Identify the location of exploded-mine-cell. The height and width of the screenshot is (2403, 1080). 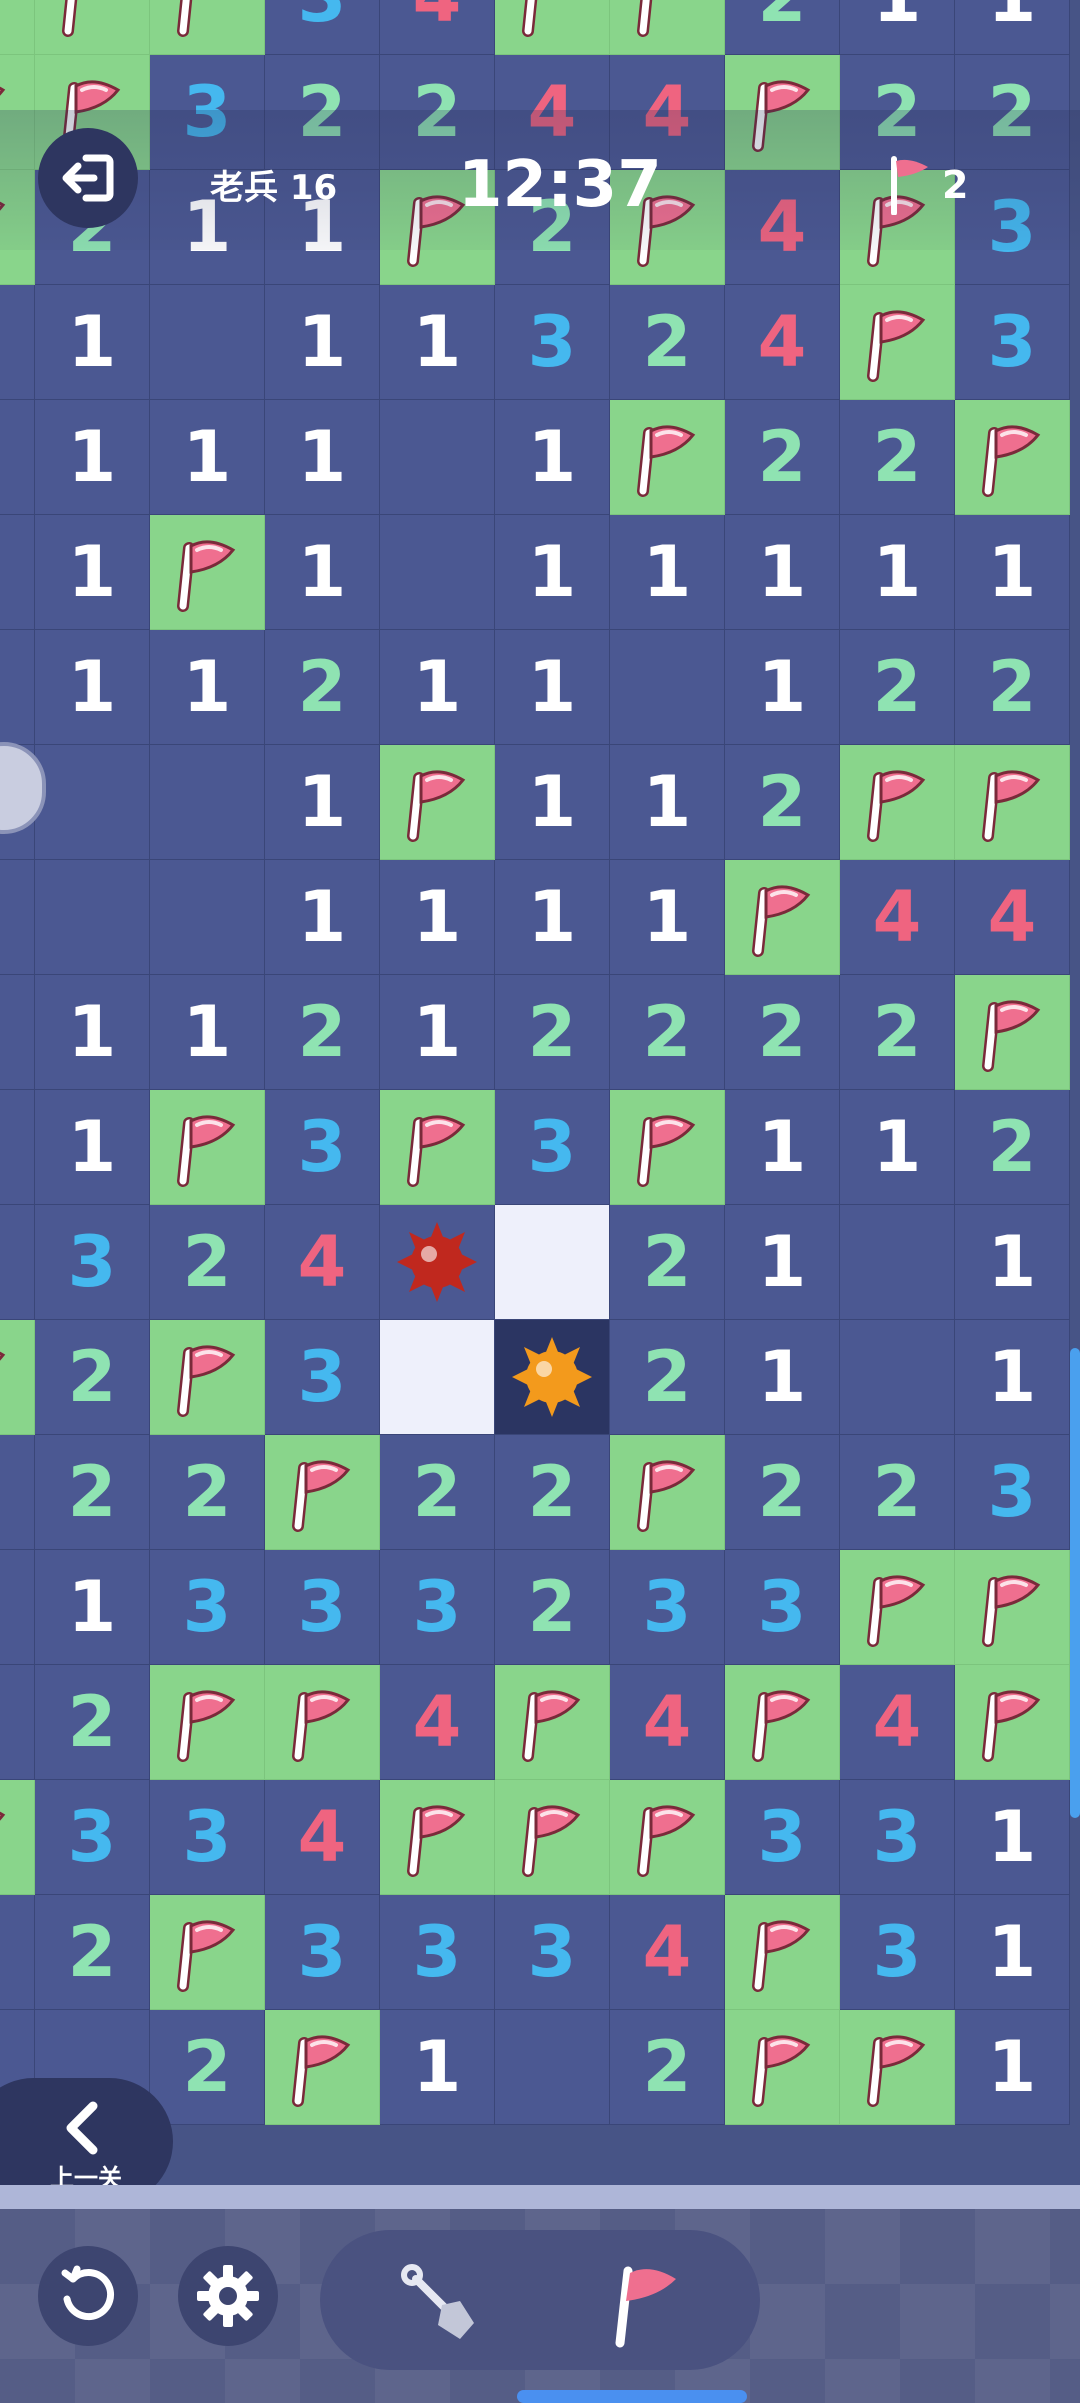
(552, 1377).